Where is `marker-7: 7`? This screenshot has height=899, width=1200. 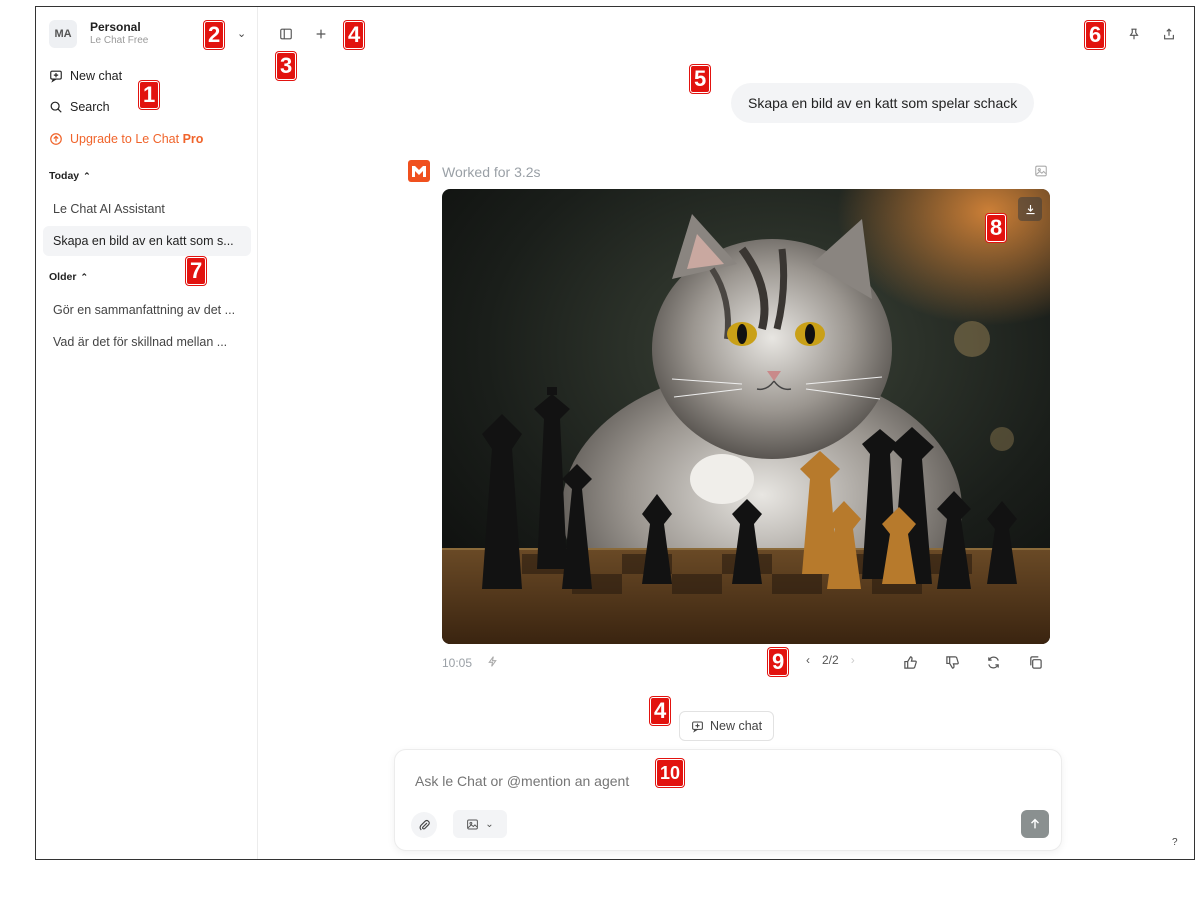 marker-7: 7 is located at coordinates (196, 271).